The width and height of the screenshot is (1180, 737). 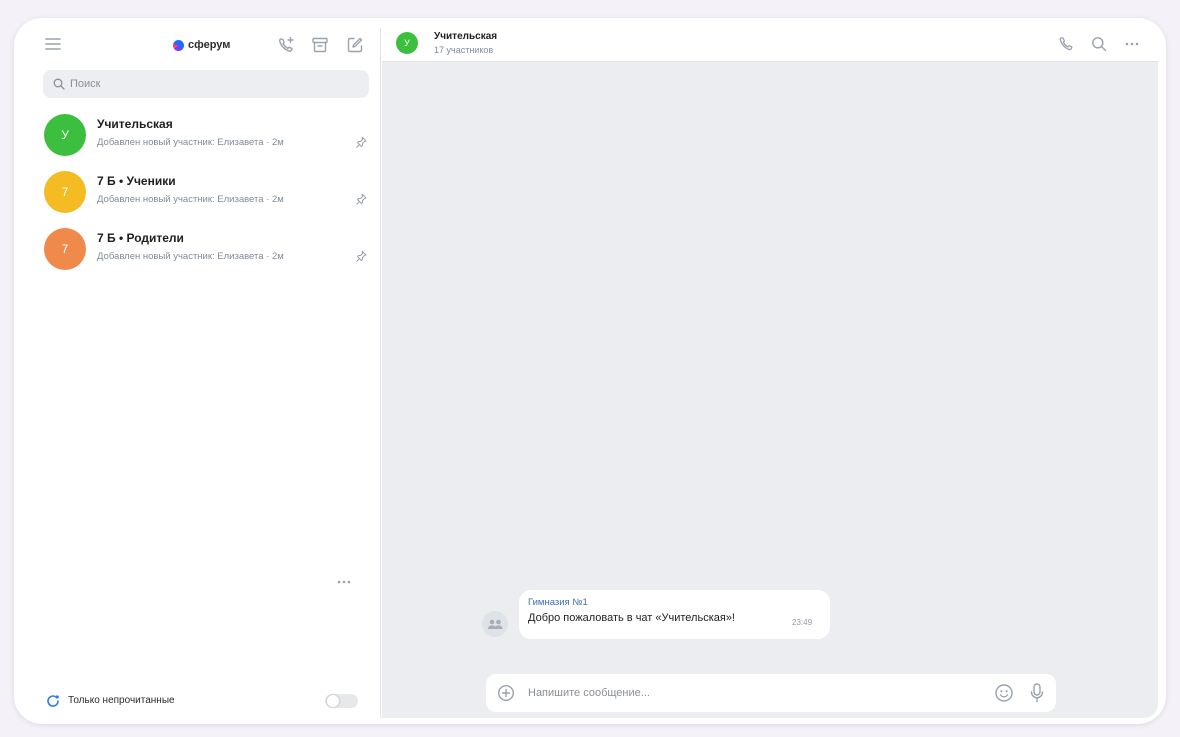 What do you see at coordinates (1004, 693) in the screenshot?
I see `emoji-icon` at bounding box center [1004, 693].